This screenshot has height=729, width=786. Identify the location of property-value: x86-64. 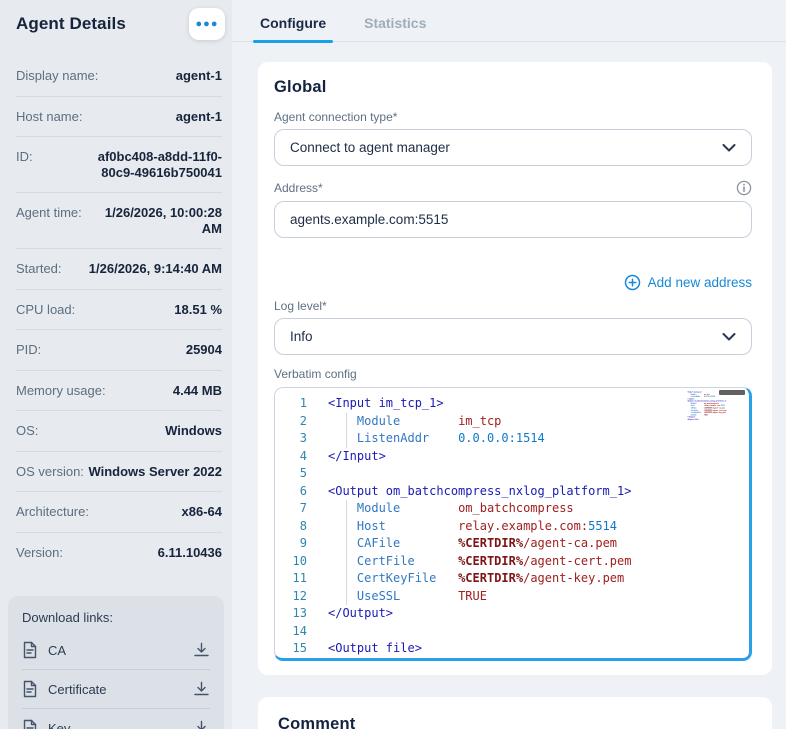
(201, 511).